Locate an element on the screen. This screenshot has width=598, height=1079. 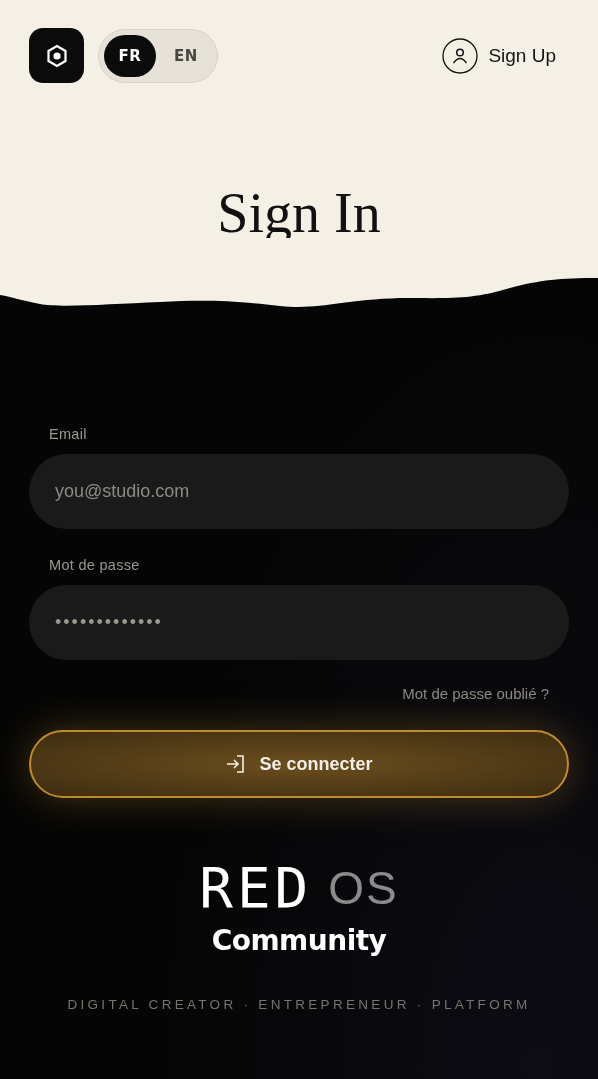
field-label: Mot de passe is located at coordinates (95, 565).